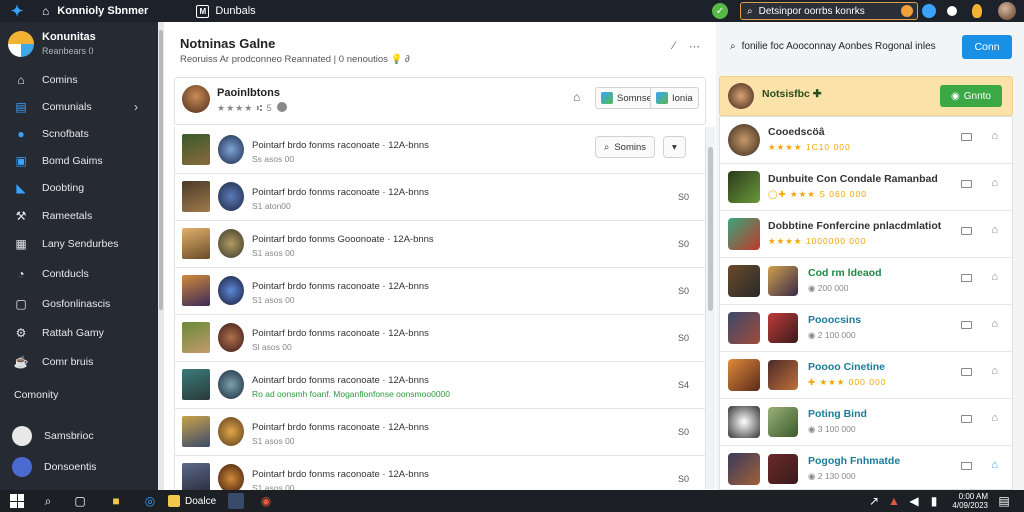 Image resolution: width=1024 pixels, height=512 pixels. I want to click on primary-button: Conn, so click(987, 47).